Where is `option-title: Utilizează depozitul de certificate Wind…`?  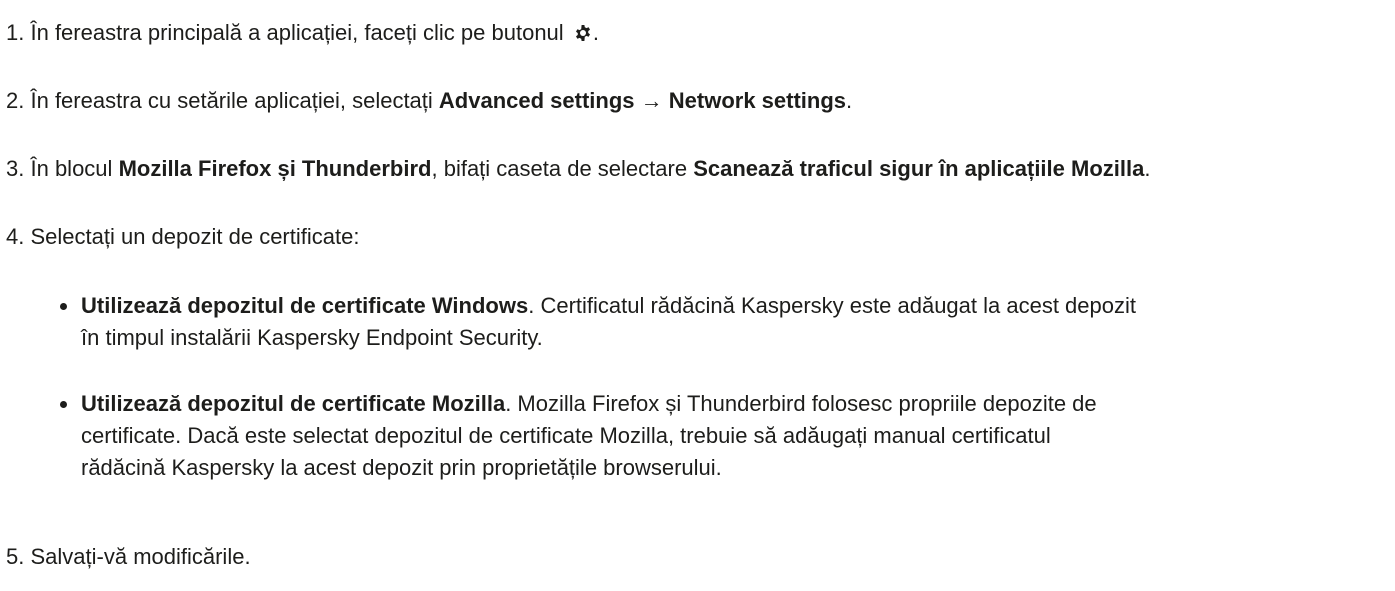 option-title: Utilizează depozitul de certificate Wind… is located at coordinates (305, 305).